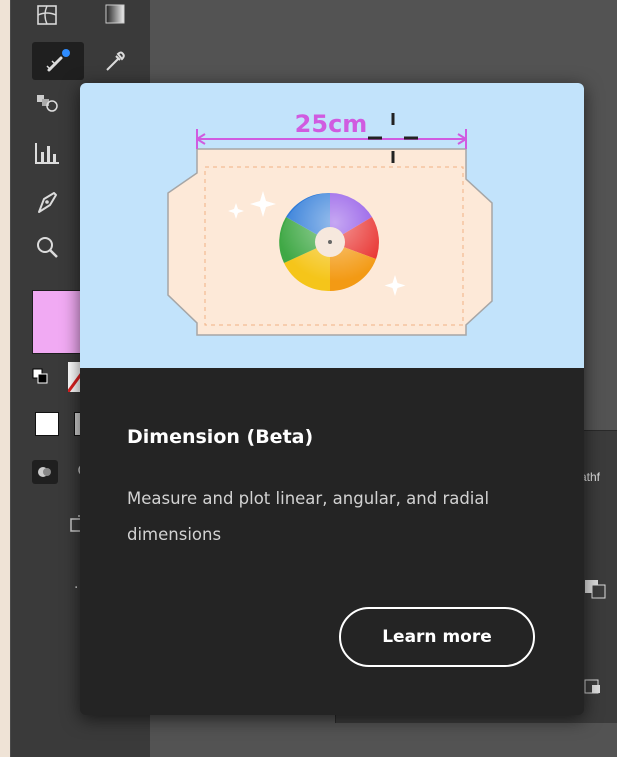  I want to click on tooltip-title: Dimension (Beta), so click(220, 437).